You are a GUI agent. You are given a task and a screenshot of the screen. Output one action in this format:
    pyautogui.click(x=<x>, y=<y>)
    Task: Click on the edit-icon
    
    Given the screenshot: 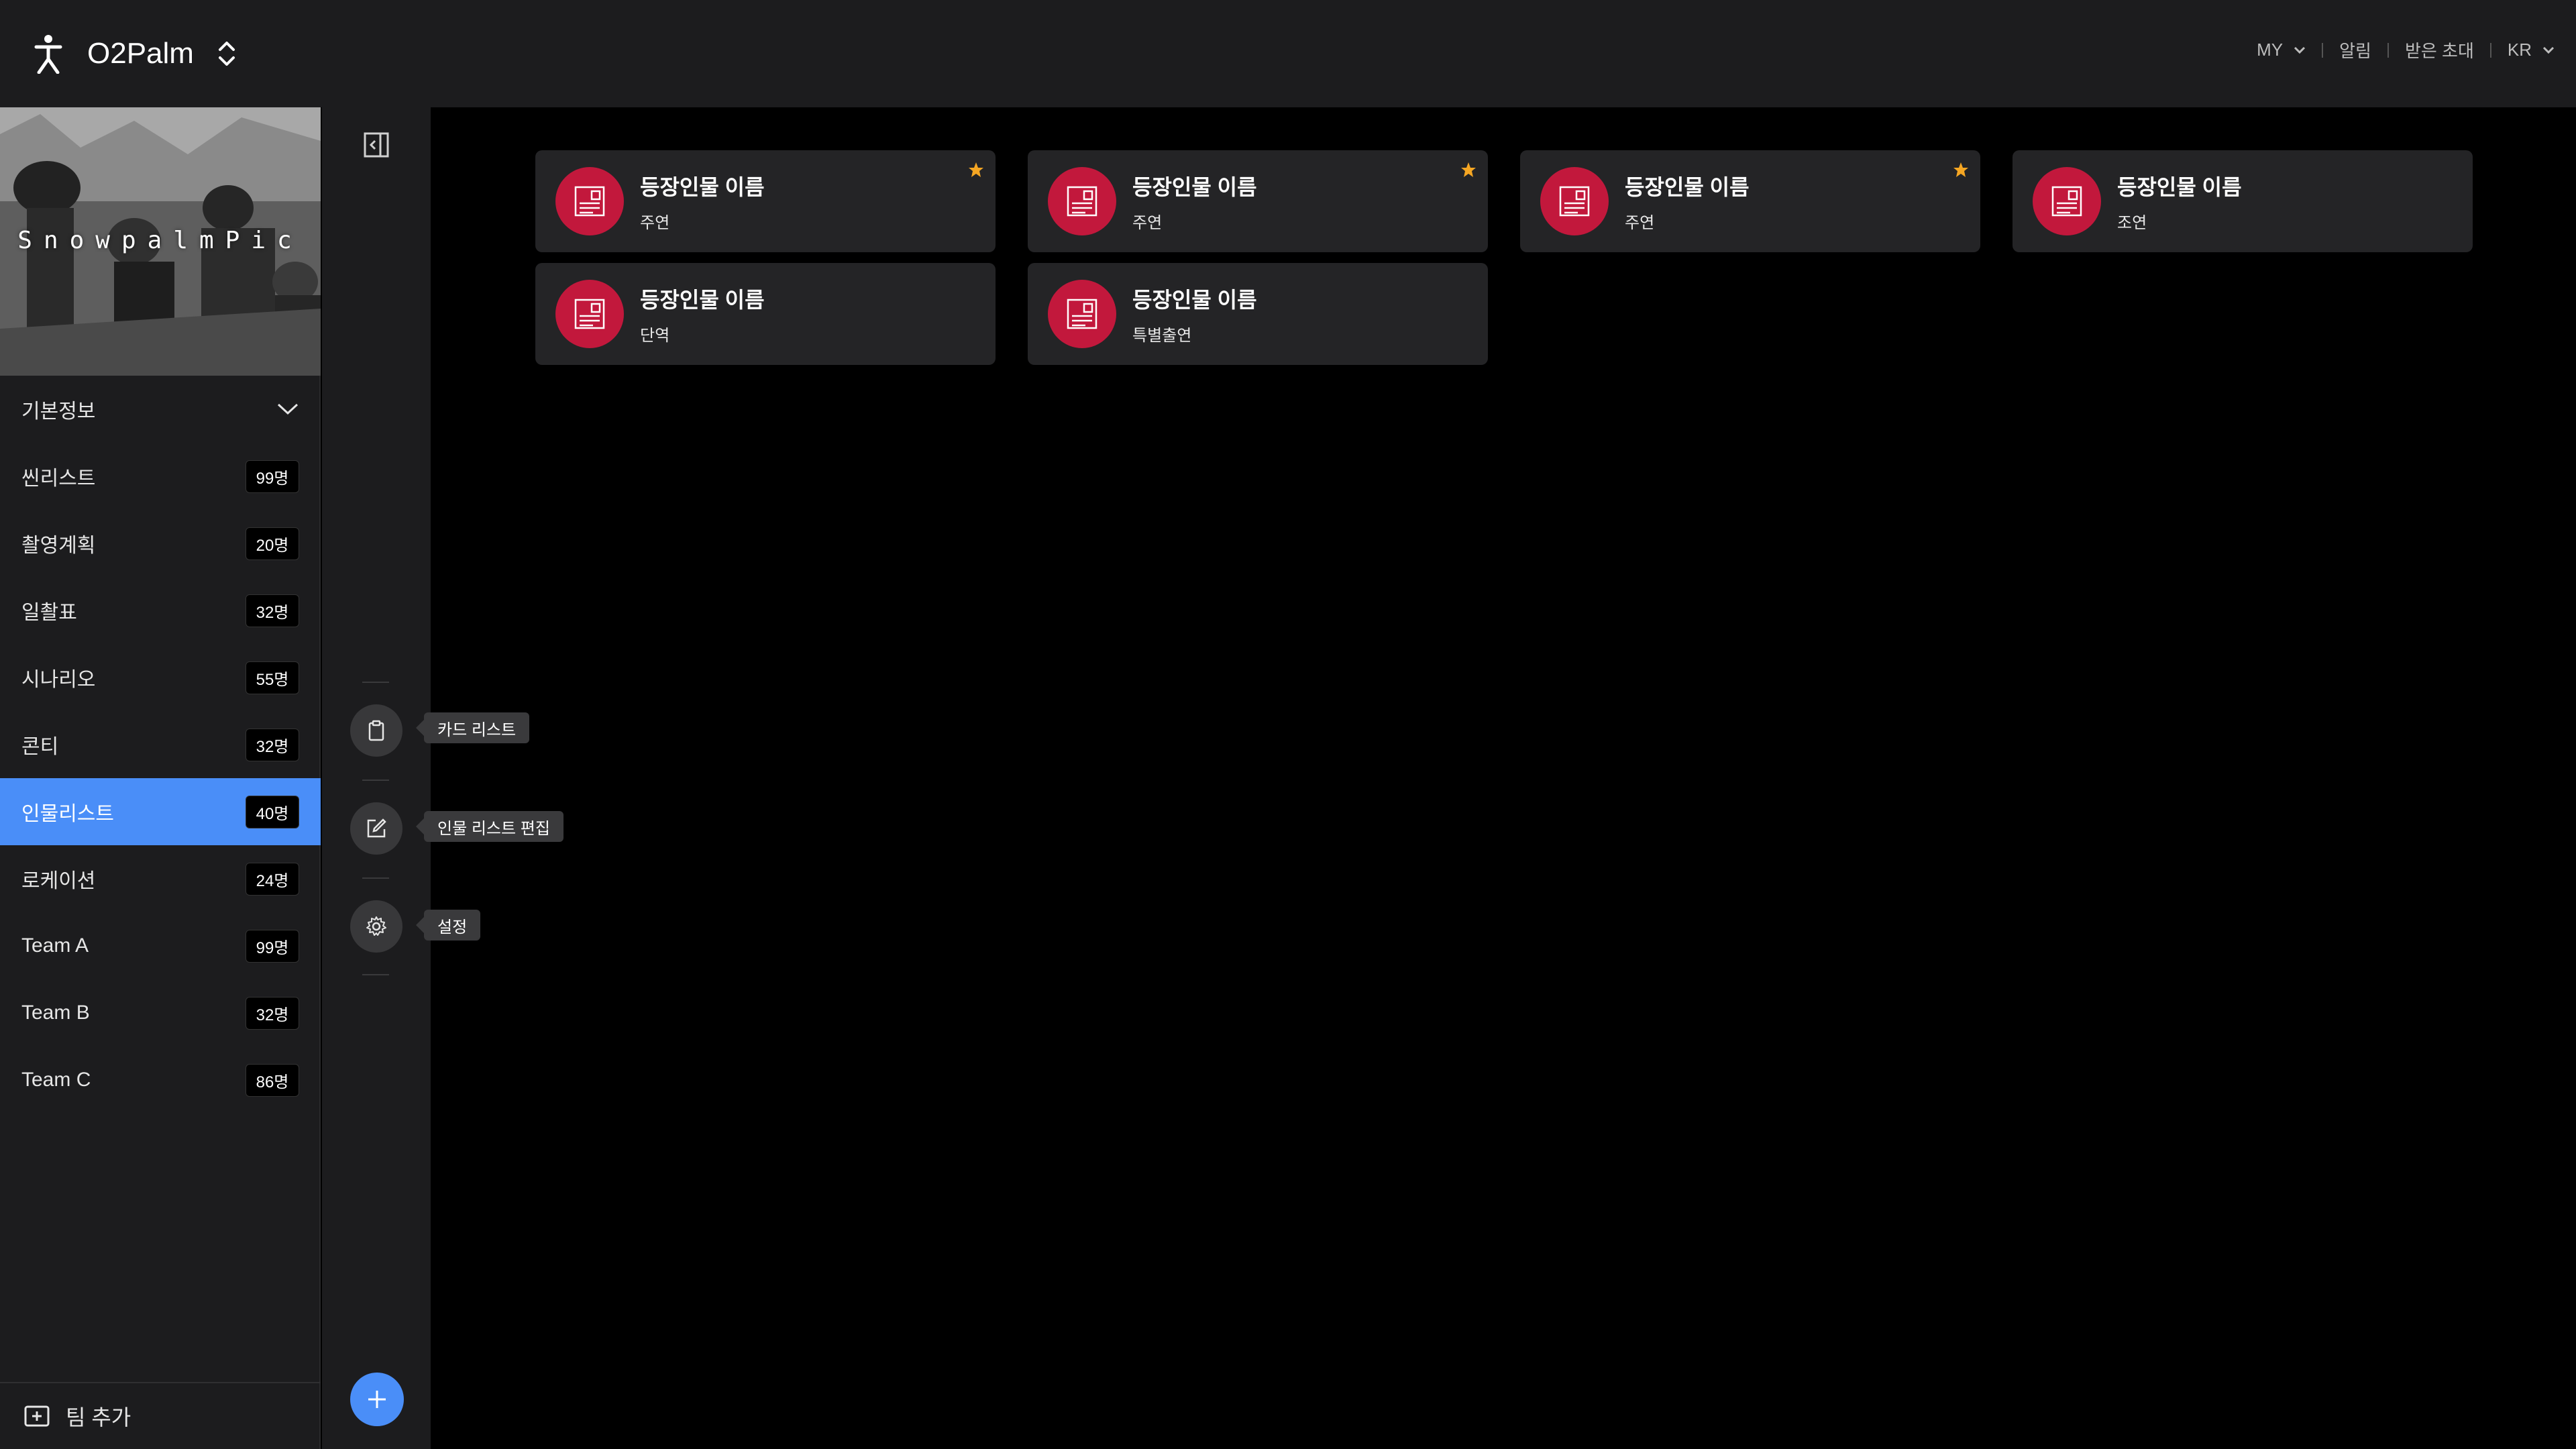 What is the action you would take?
    pyautogui.click(x=376, y=828)
    